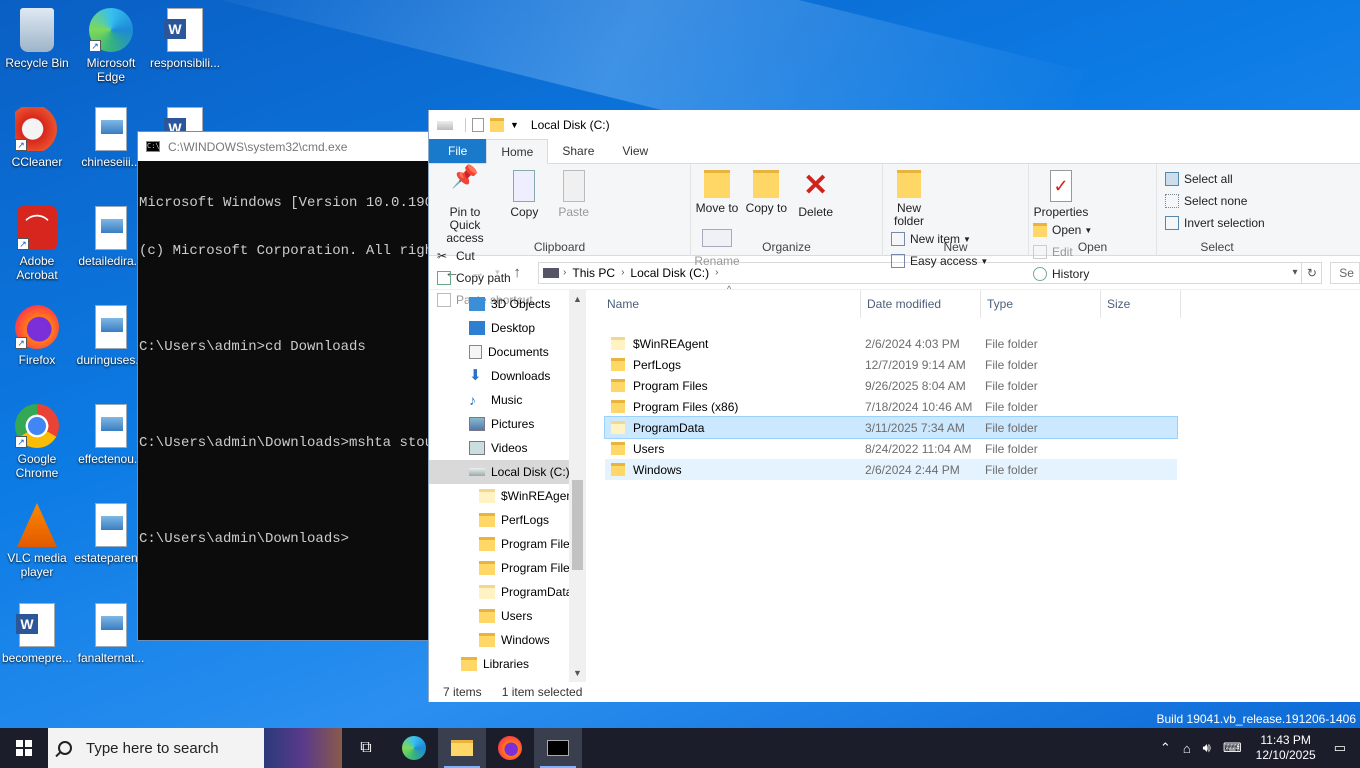 This screenshot has width=1360, height=768. What do you see at coordinates (510, 748) in the screenshot?
I see `firefox-taskbar-icon` at bounding box center [510, 748].